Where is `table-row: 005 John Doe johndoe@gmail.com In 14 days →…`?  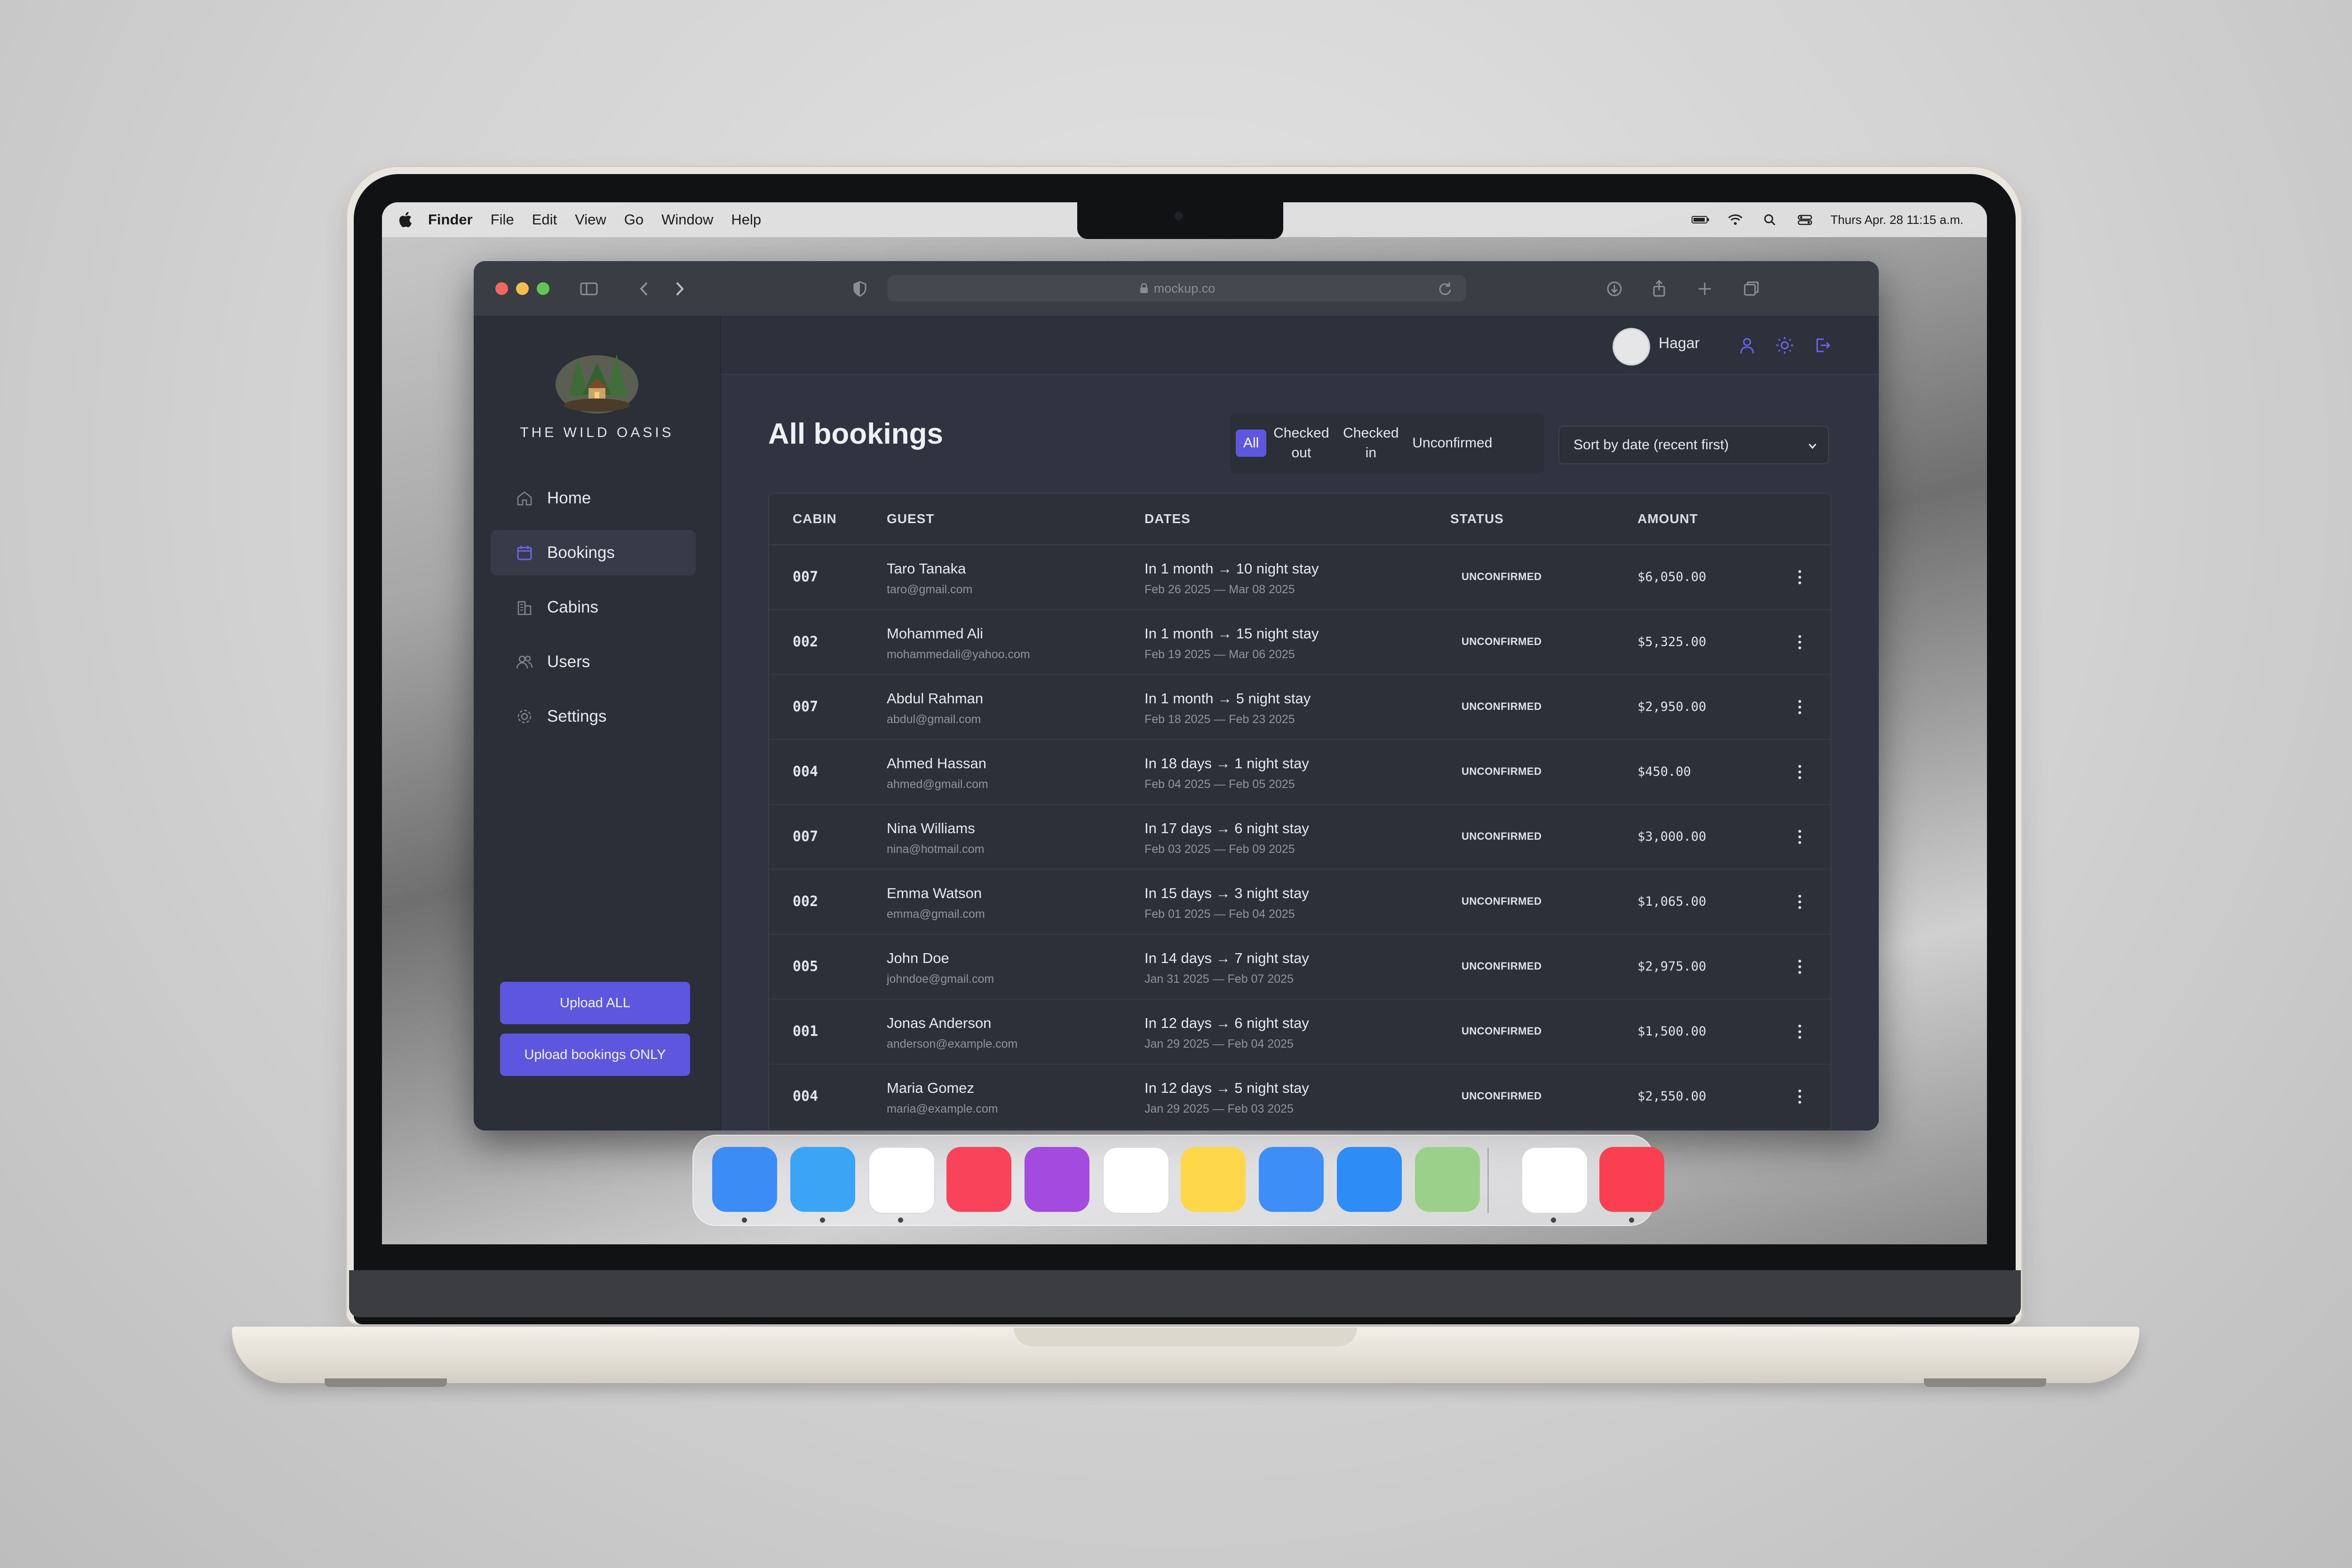
table-row: 005 John Doe johndoe@gmail.com In 14 days →… is located at coordinates (1299, 968).